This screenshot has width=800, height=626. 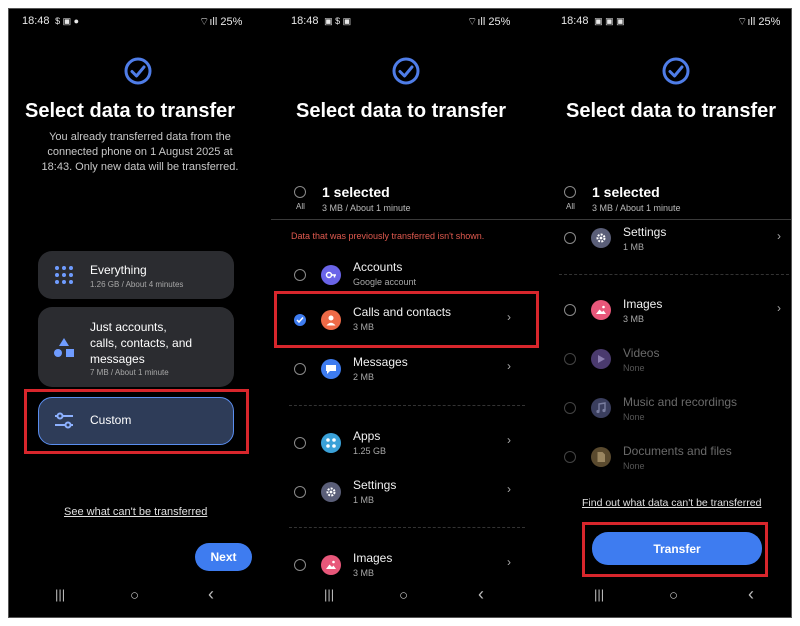 I want to click on list-item-music-and-recordings: Music and recordings None, so click(x=666, y=413).